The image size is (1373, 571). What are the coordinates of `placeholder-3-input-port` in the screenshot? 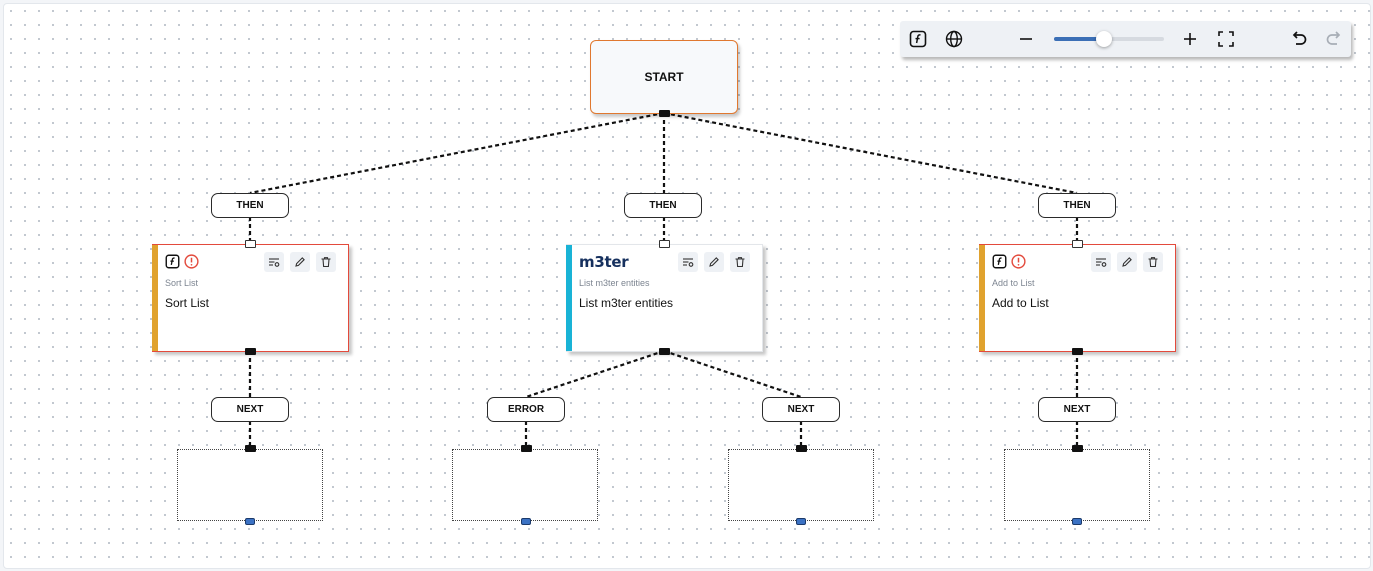 It's located at (801, 448).